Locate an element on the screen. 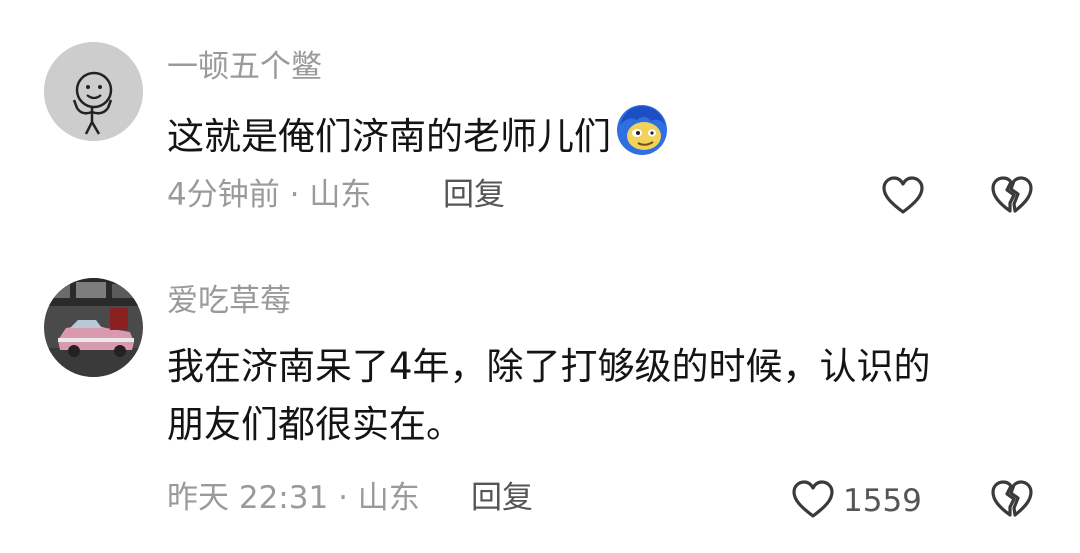 The image size is (1080, 553). comment-username: 一顿五个鳖 is located at coordinates (244, 67).